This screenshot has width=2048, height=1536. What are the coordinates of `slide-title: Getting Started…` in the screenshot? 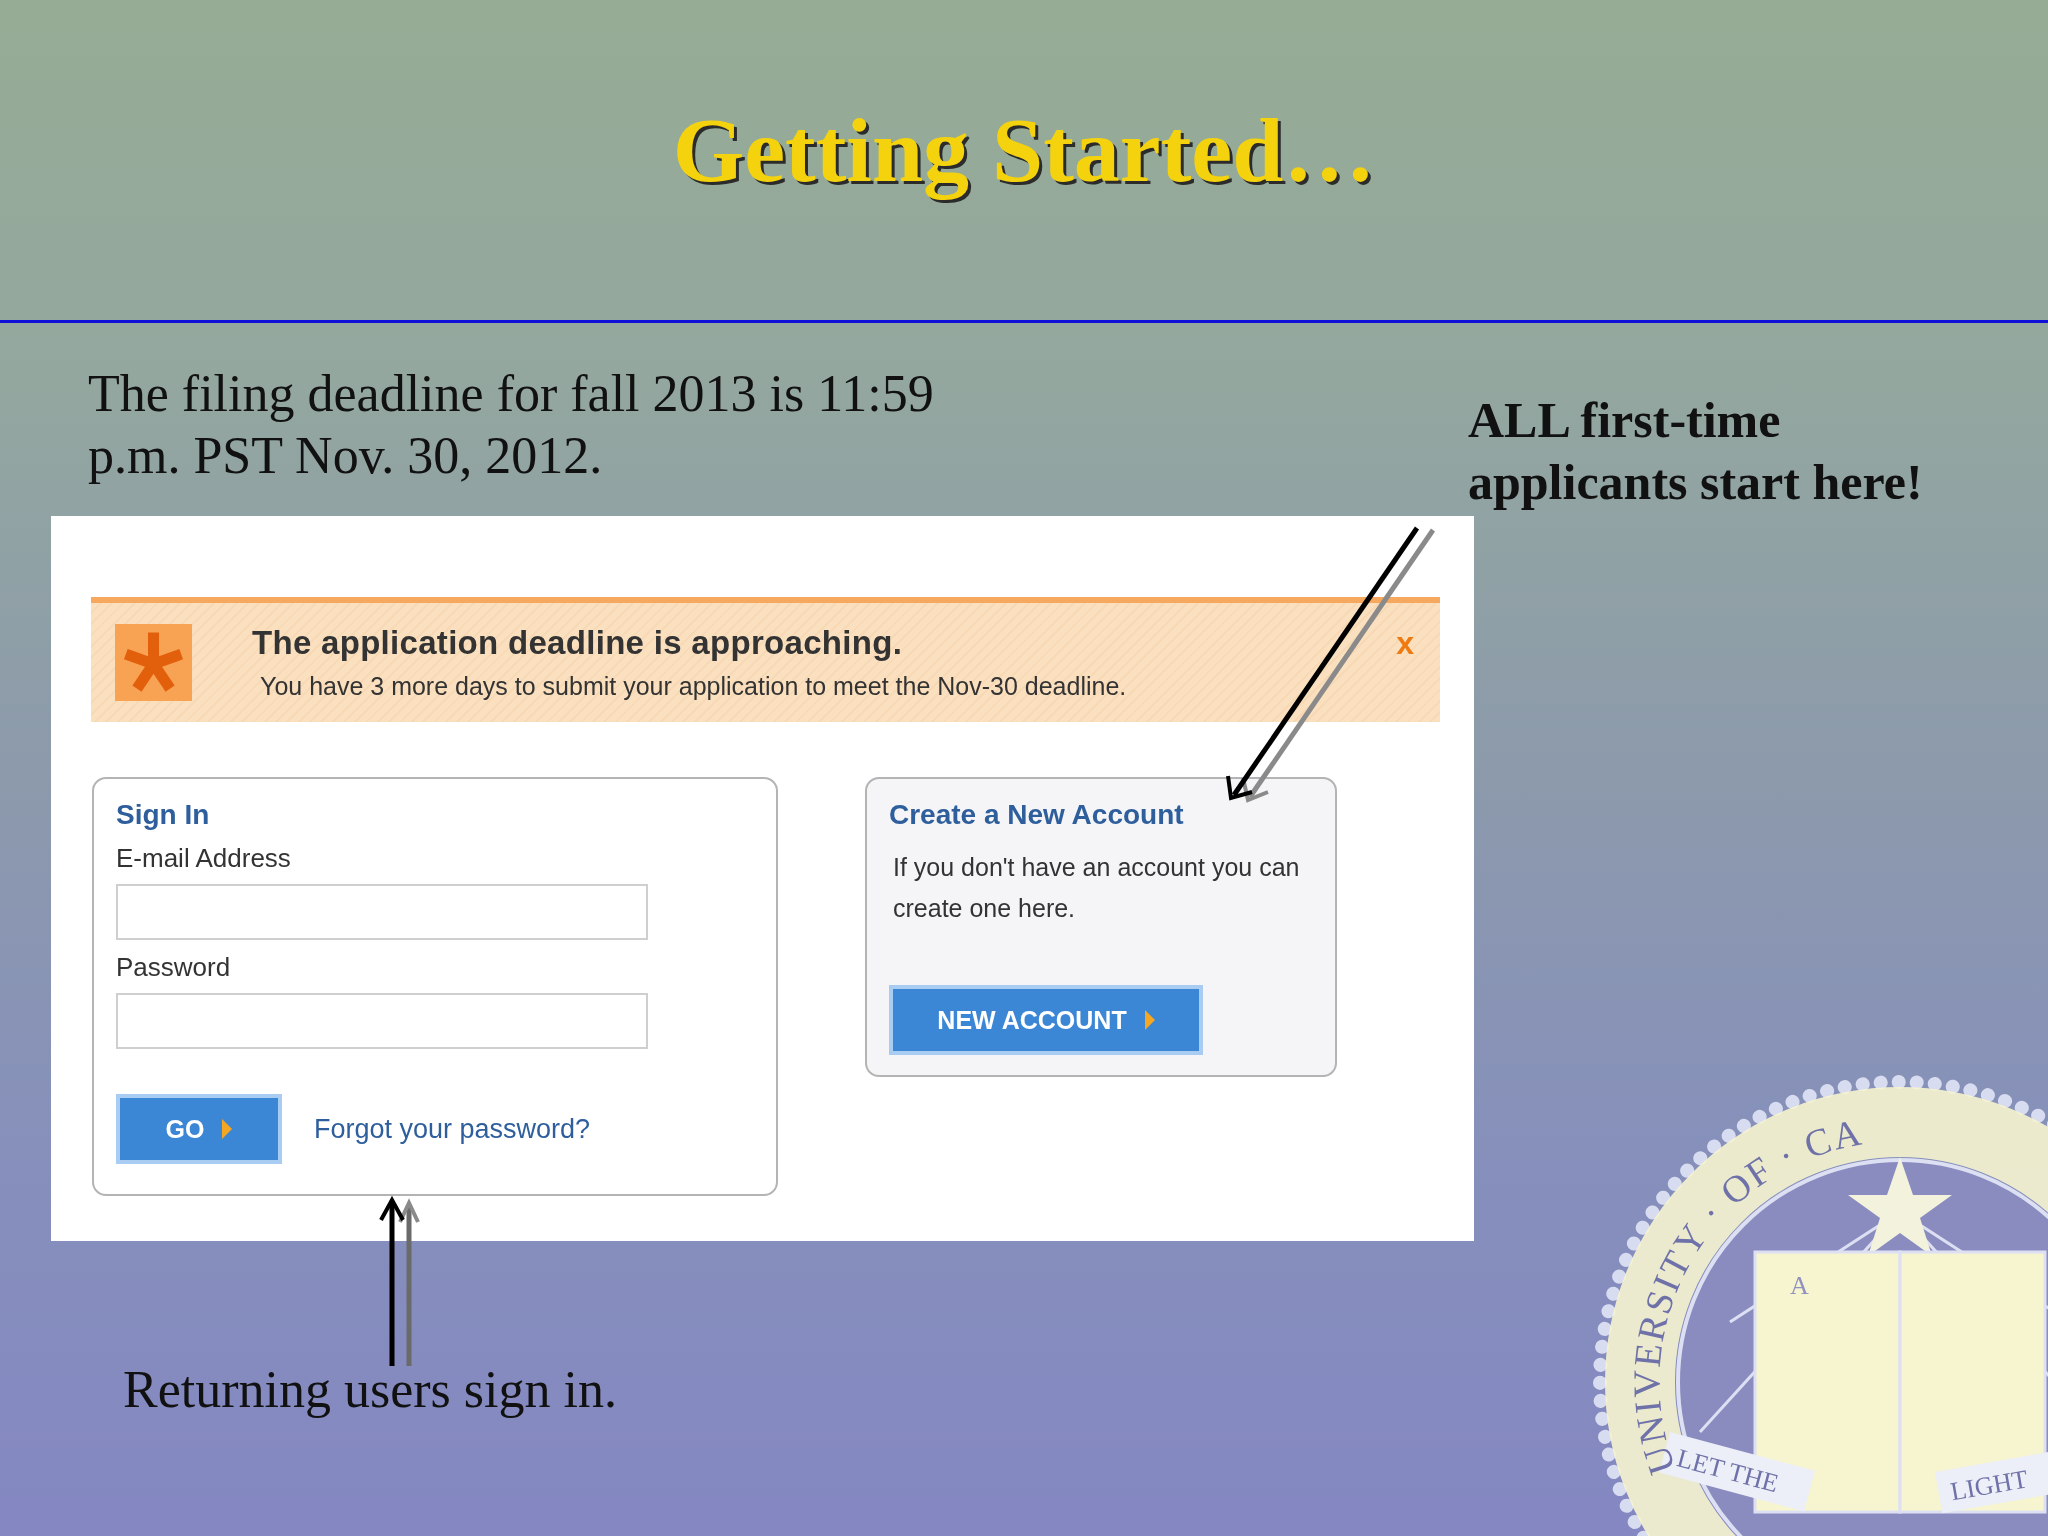 It's located at (1024, 151).